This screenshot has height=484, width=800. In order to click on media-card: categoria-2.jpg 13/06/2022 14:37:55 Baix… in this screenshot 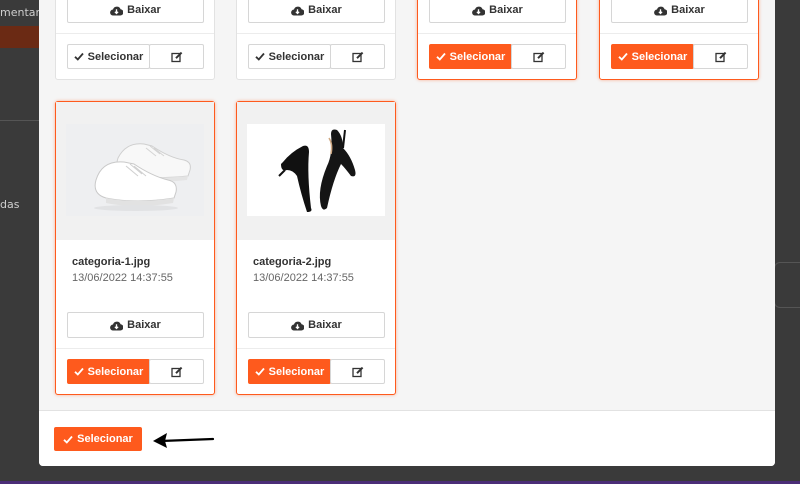, I will do `click(316, 248)`.